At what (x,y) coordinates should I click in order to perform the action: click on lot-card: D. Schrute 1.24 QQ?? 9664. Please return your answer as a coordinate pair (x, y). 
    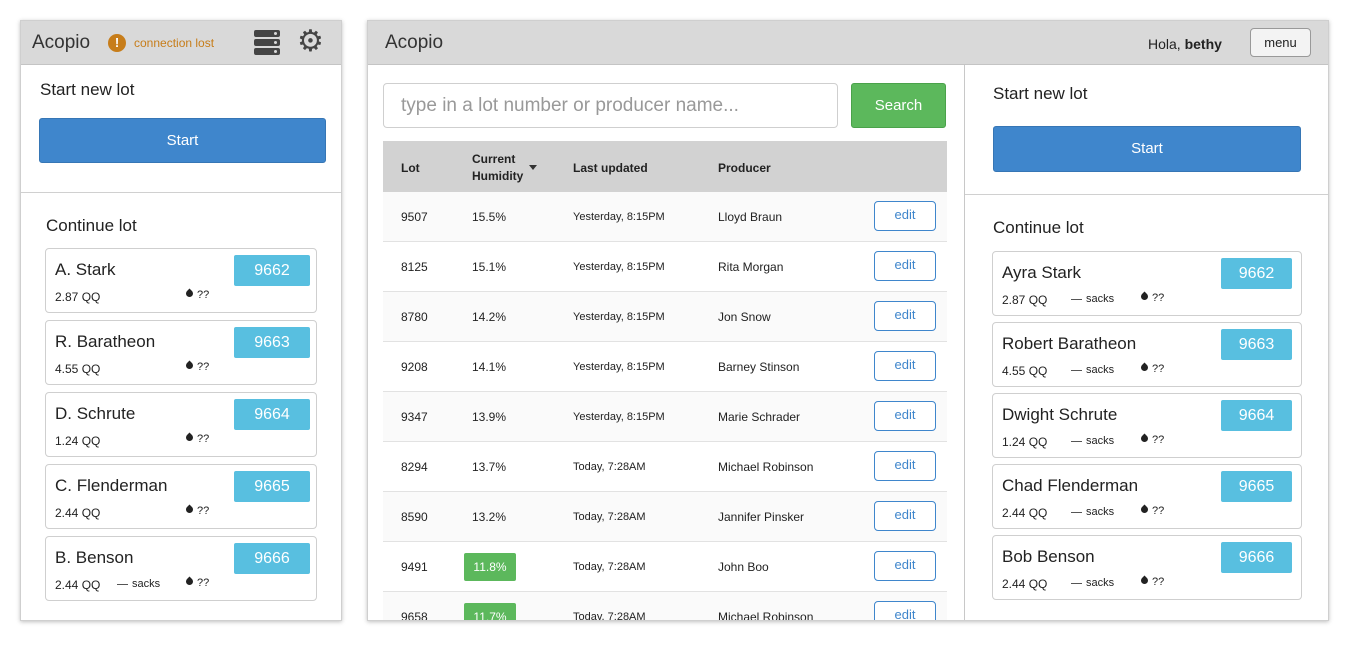
    Looking at the image, I should click on (181, 424).